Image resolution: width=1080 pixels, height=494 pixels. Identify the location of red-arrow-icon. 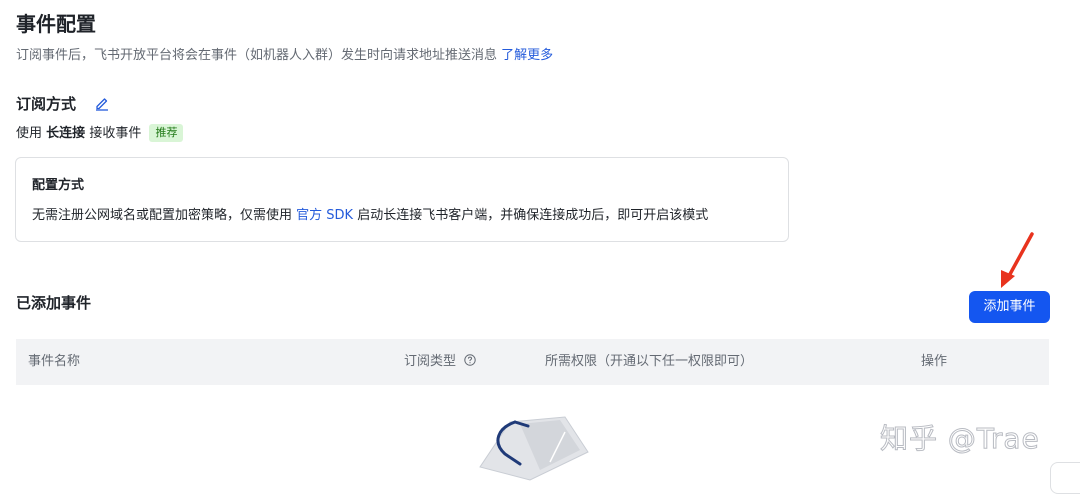
(1017, 260).